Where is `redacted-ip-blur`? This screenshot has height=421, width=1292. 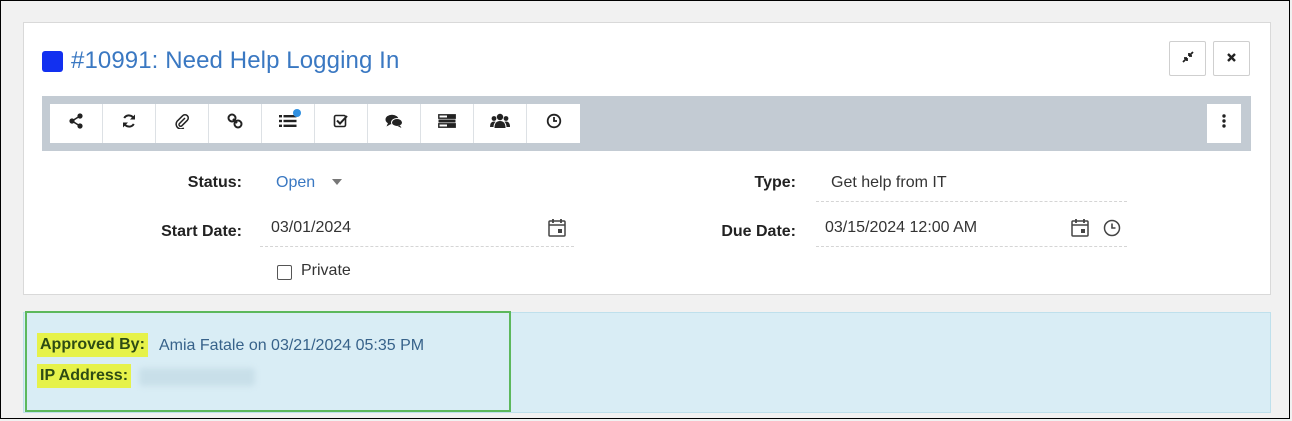 redacted-ip-blur is located at coordinates (197, 377).